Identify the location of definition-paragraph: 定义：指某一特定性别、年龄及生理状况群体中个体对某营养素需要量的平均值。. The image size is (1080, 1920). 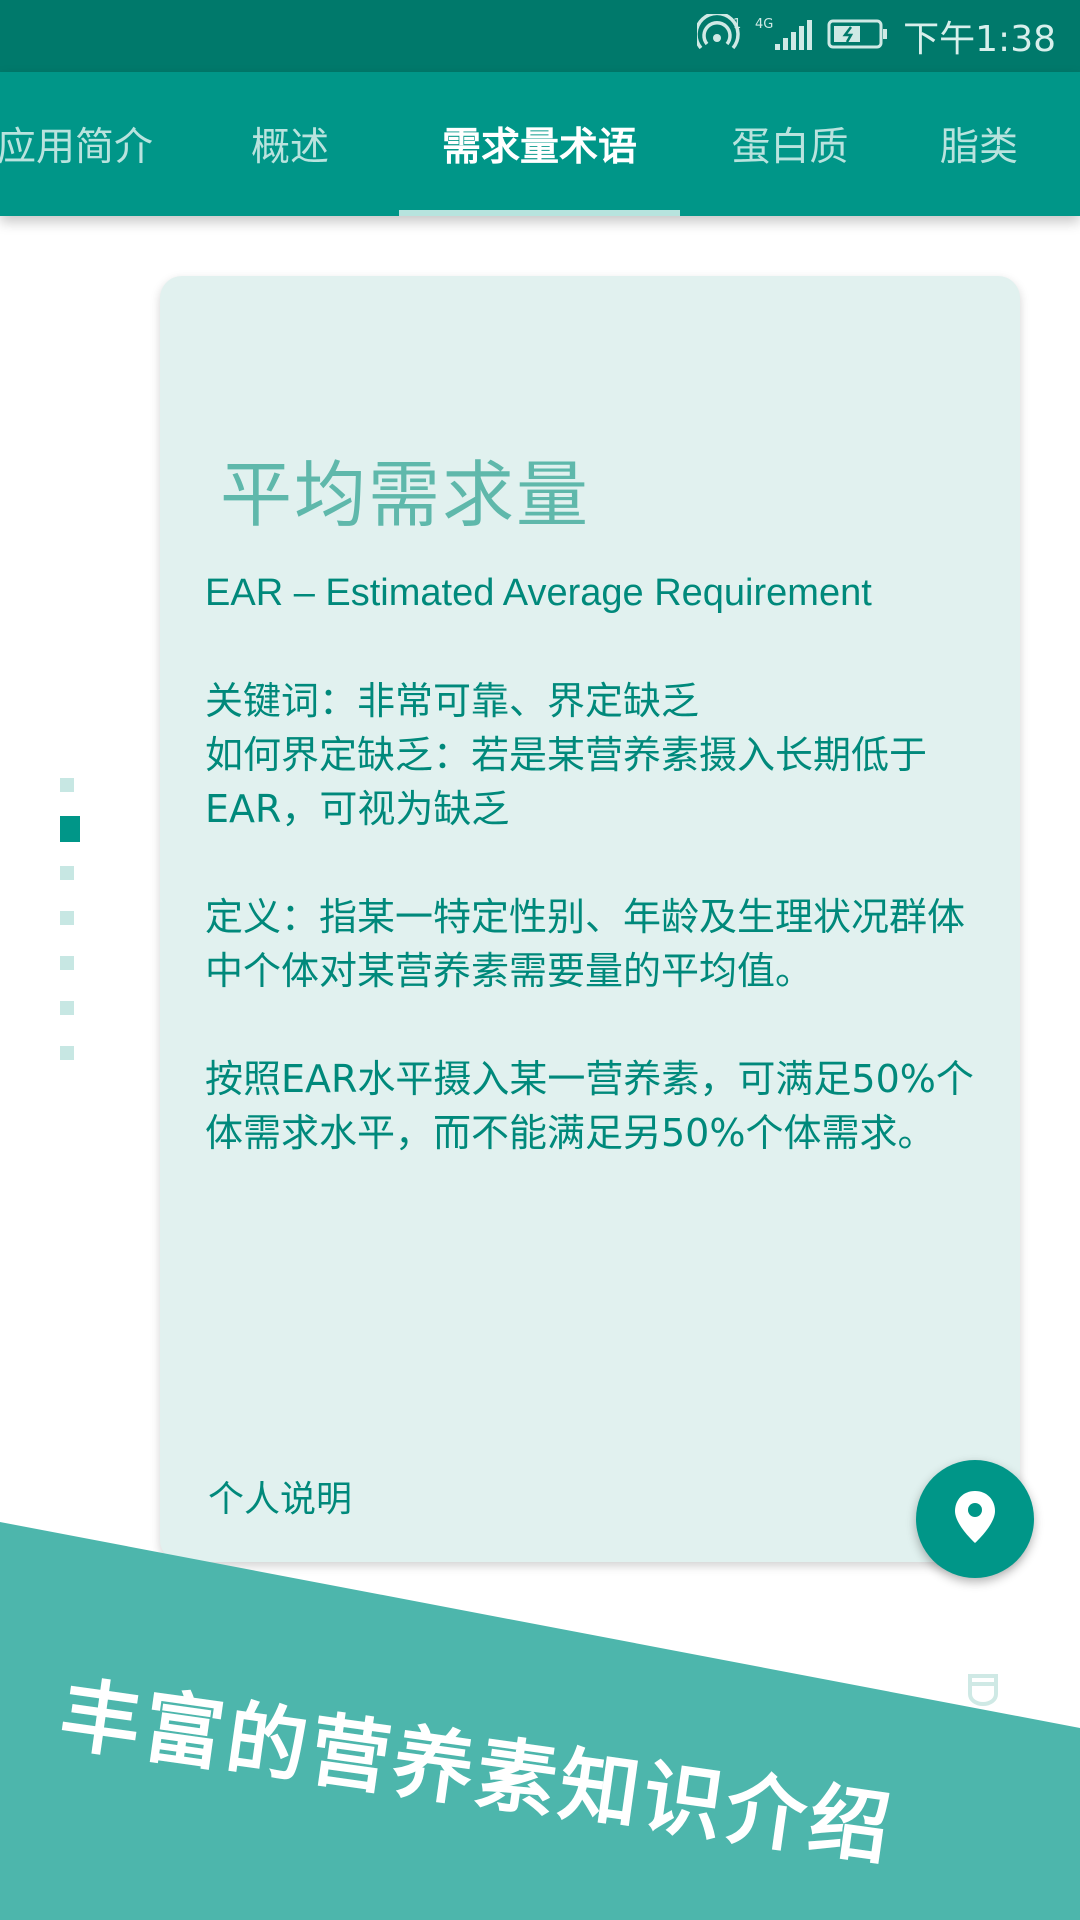
(585, 944).